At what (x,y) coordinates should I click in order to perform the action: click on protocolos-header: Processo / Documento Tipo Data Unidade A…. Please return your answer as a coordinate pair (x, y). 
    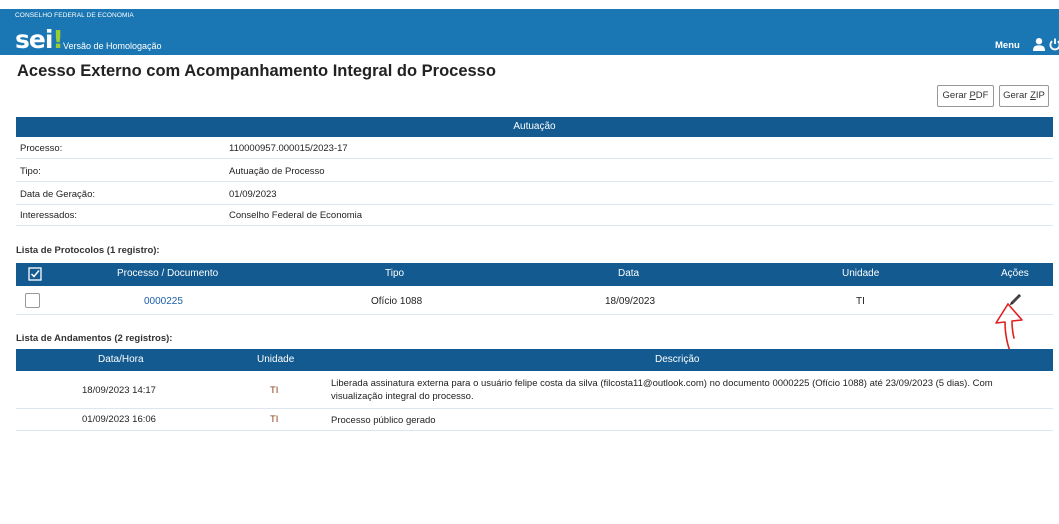
    Looking at the image, I should click on (534, 274).